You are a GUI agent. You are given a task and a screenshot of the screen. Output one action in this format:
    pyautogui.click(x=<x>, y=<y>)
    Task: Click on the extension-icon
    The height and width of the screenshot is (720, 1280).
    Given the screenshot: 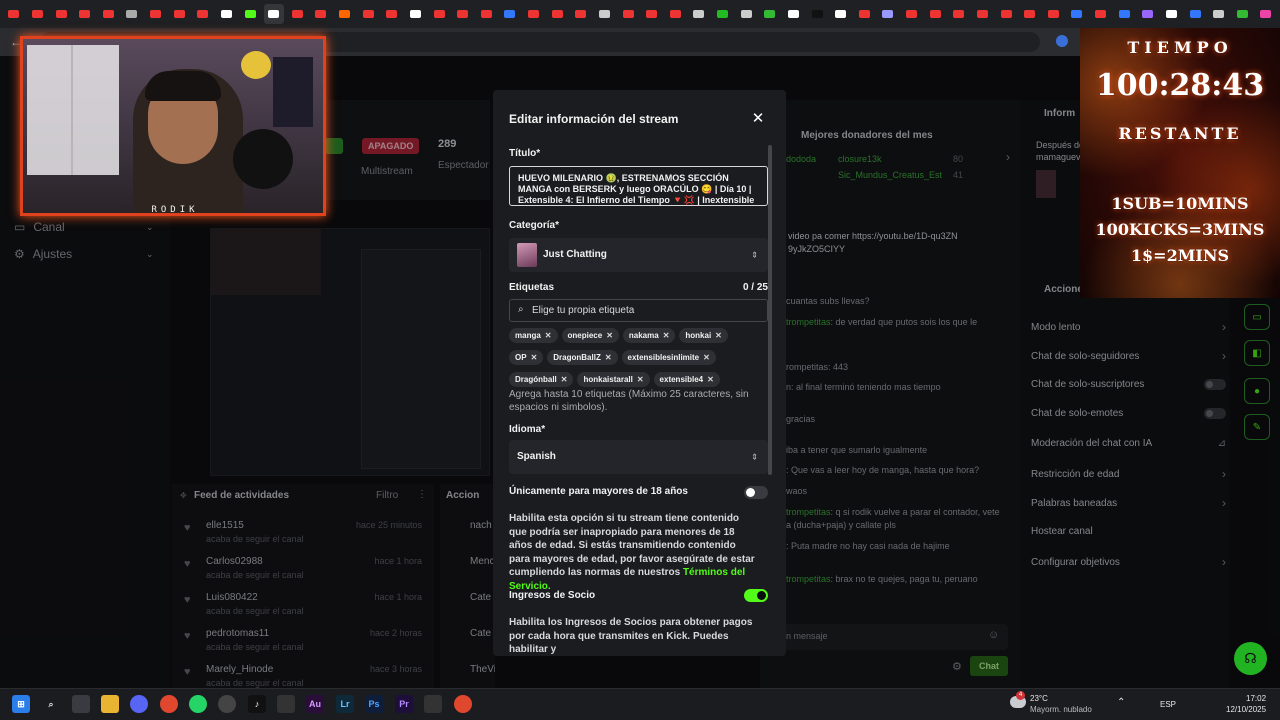 What is the action you would take?
    pyautogui.click(x=1062, y=41)
    